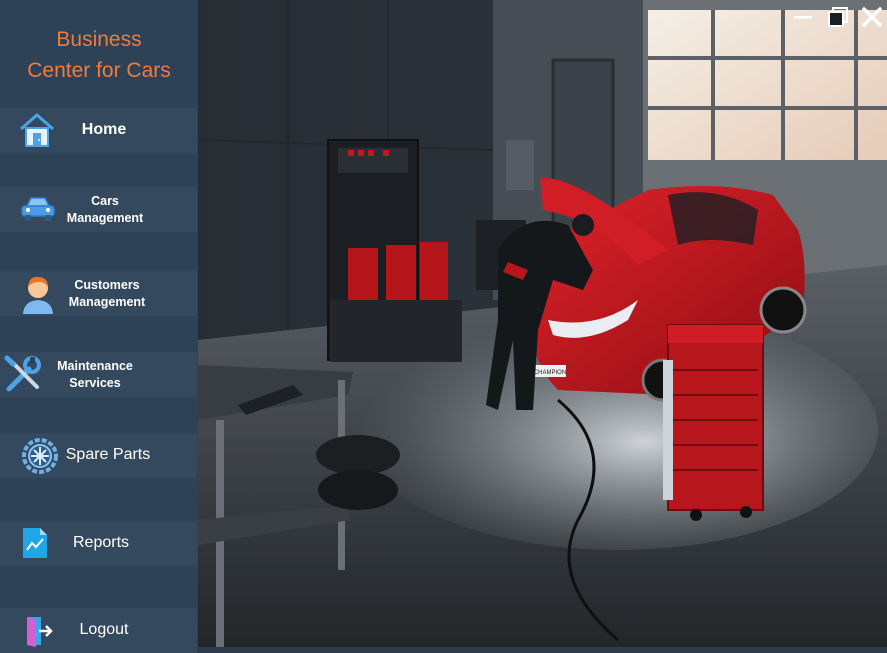 The height and width of the screenshot is (653, 887). Describe the element at coordinates (104, 129) in the screenshot. I see `nav-home-label: Home` at that location.